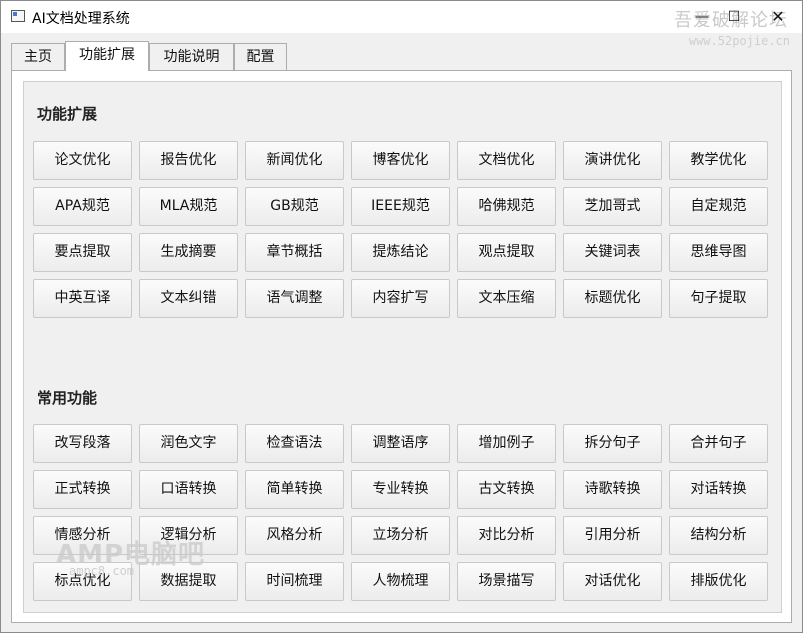  I want to click on common-function-button: 检查语法, so click(294, 443).